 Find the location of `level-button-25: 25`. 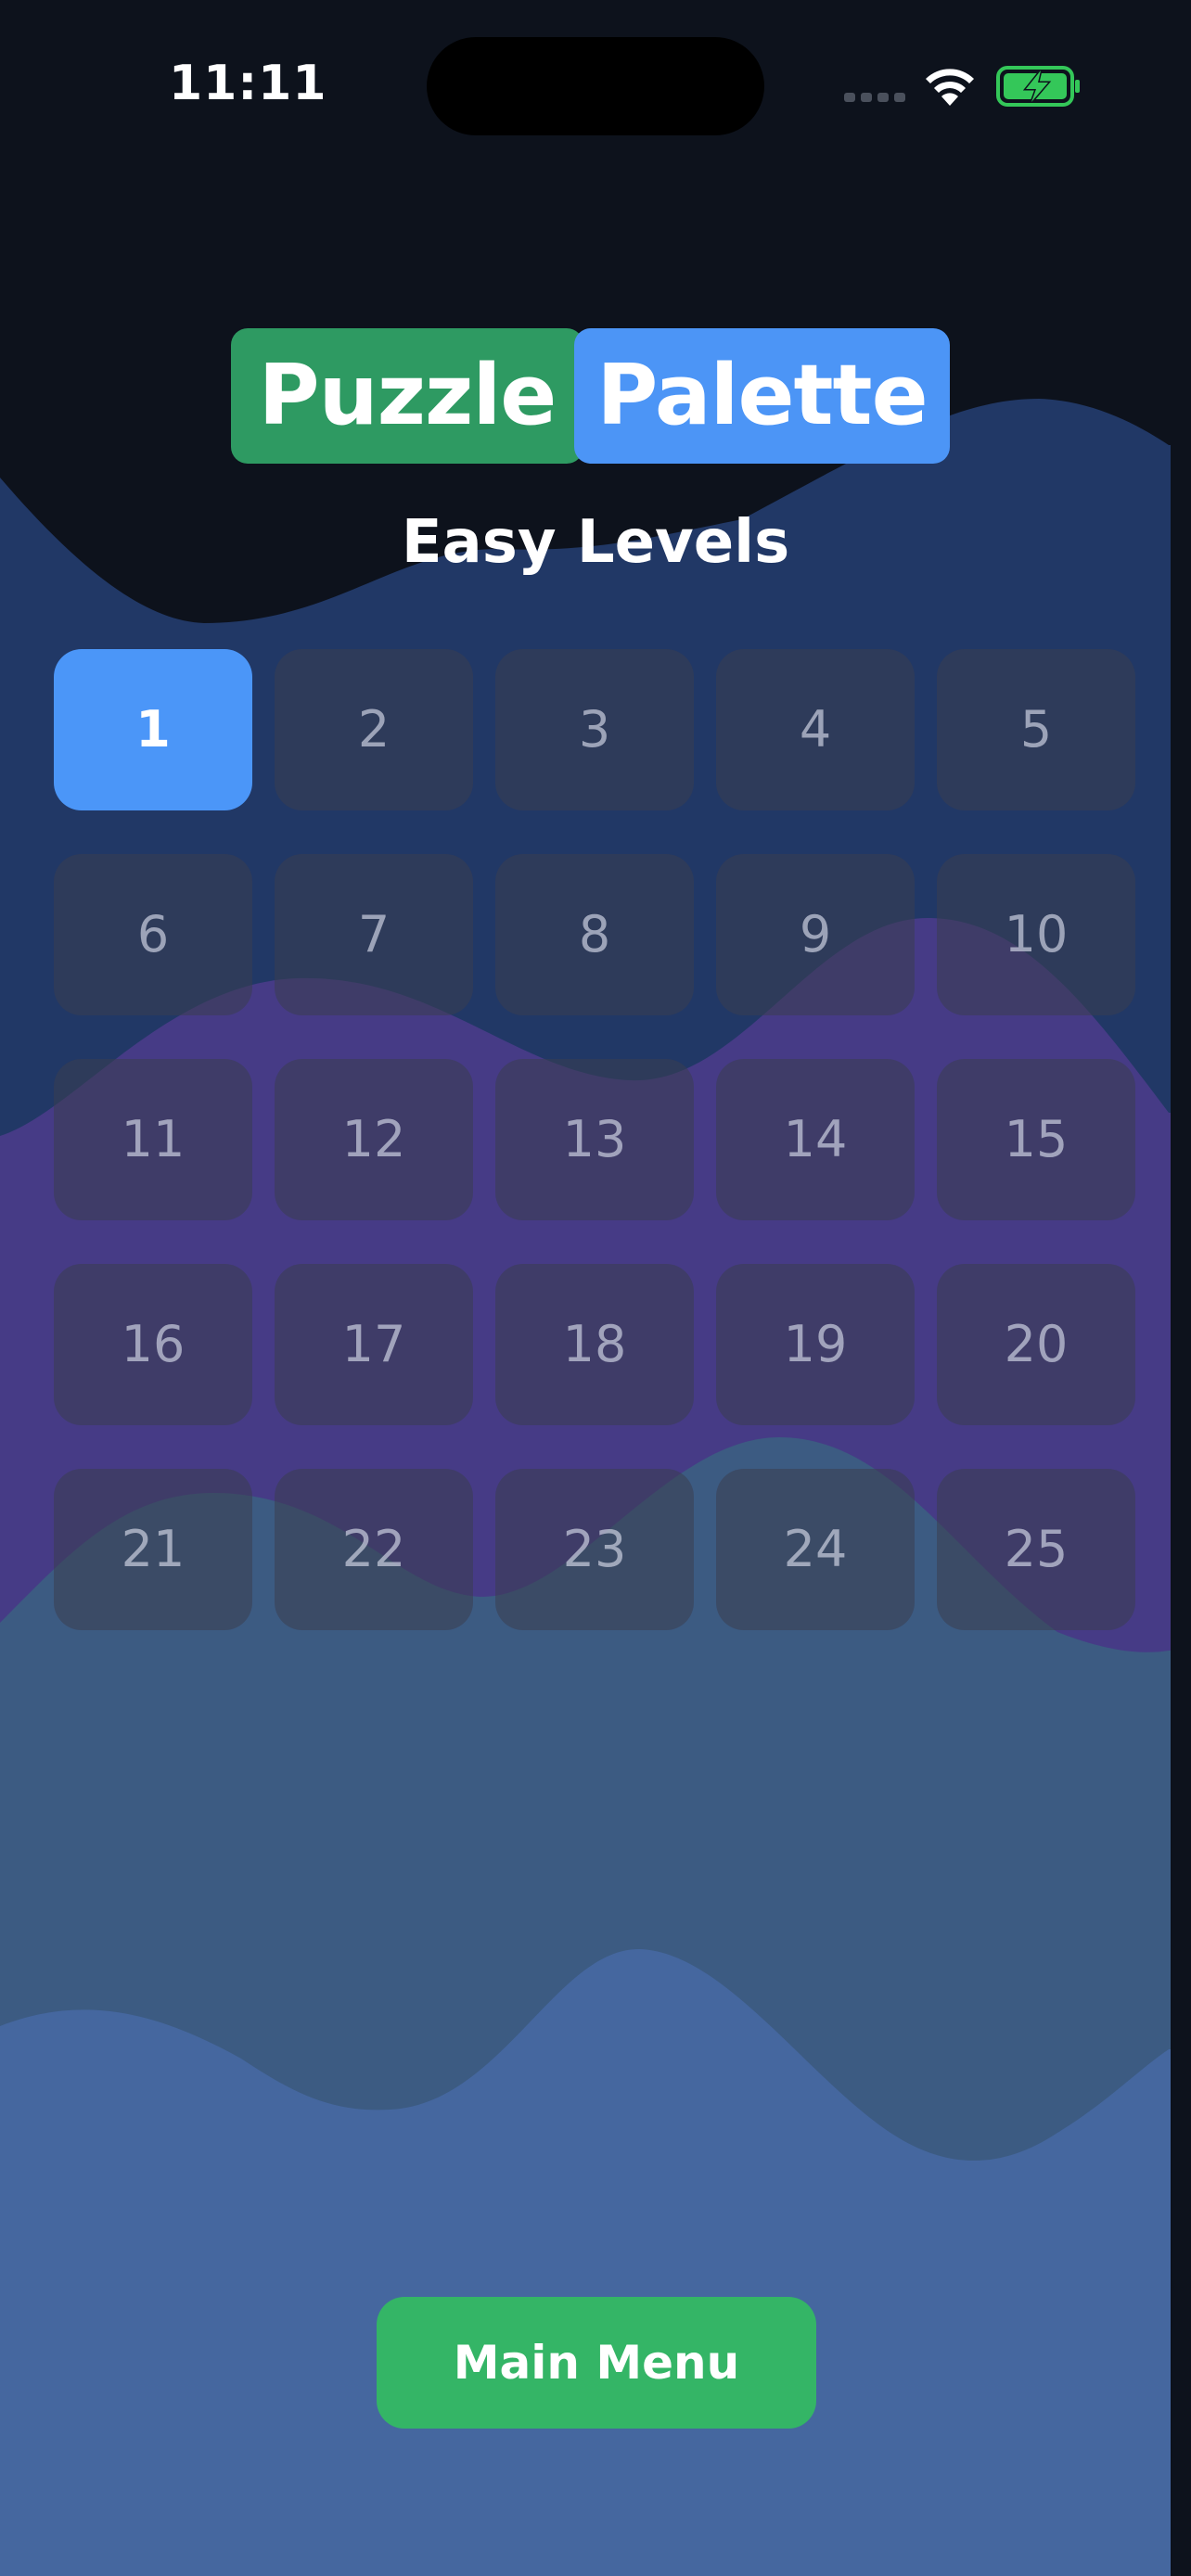

level-button-25: 25 is located at coordinates (1036, 1550).